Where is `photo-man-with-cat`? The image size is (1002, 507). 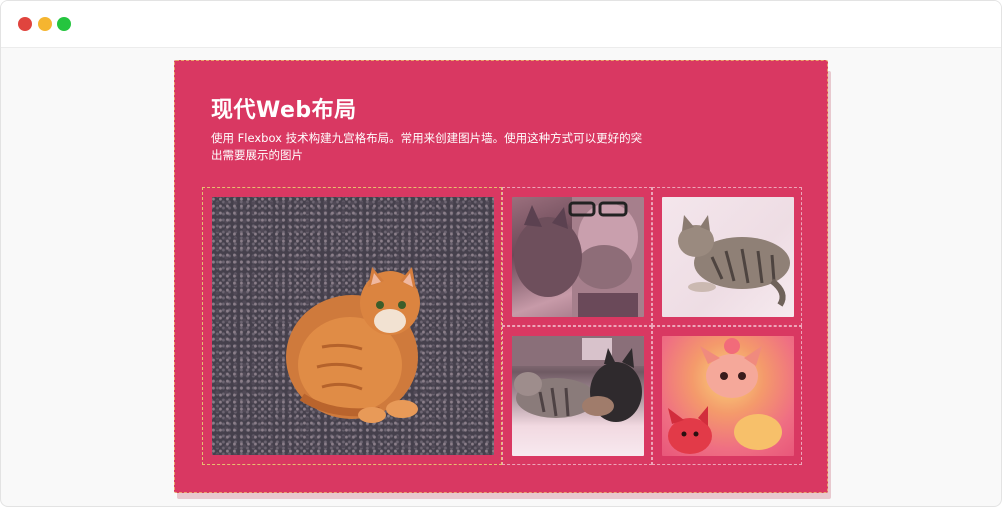
photo-man-with-cat is located at coordinates (578, 257).